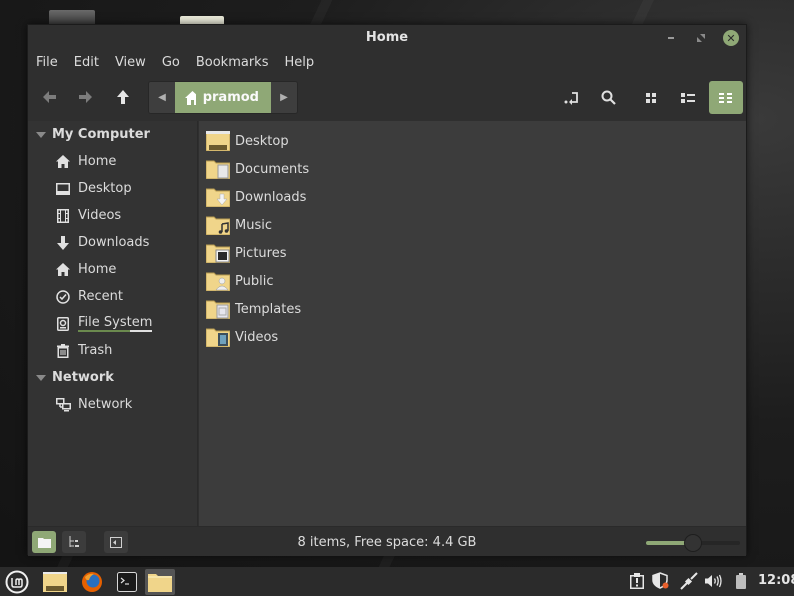 Image resolution: width=794 pixels, height=596 pixels. I want to click on terminal-launcher, so click(127, 582).